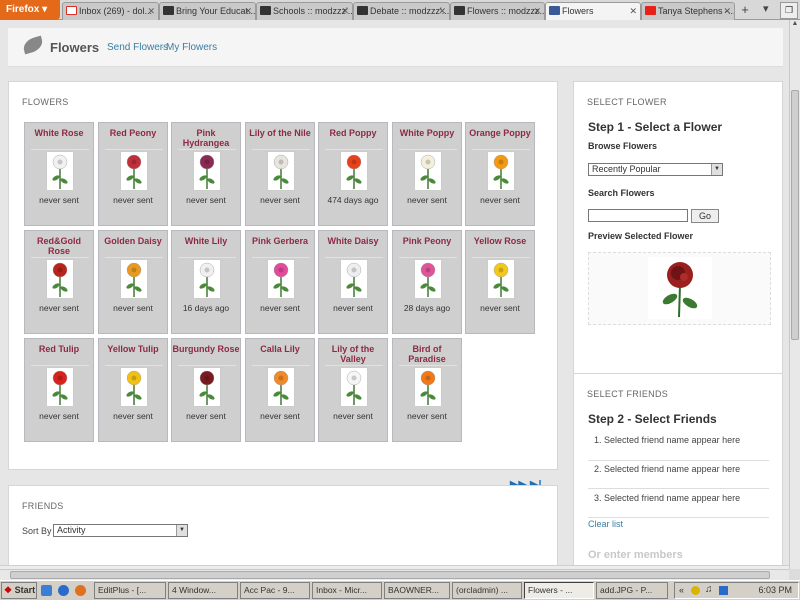 The height and width of the screenshot is (600, 800). I want to click on scroll-up-arrow-icon: ▲, so click(795, 25).